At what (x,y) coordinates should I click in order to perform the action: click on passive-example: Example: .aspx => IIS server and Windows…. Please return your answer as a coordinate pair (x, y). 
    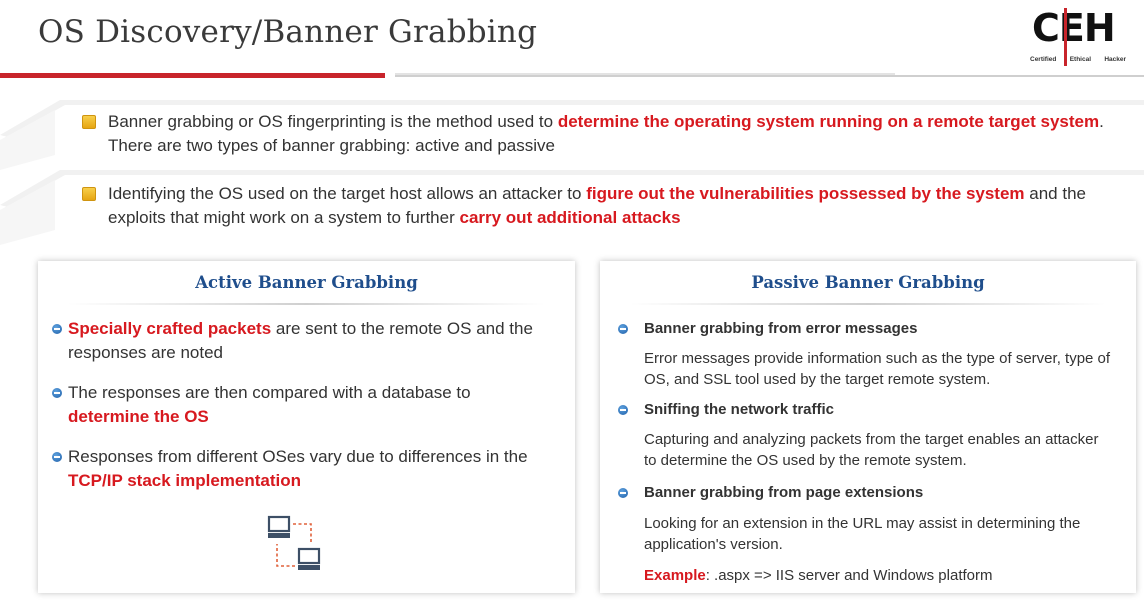
    Looking at the image, I should click on (879, 575).